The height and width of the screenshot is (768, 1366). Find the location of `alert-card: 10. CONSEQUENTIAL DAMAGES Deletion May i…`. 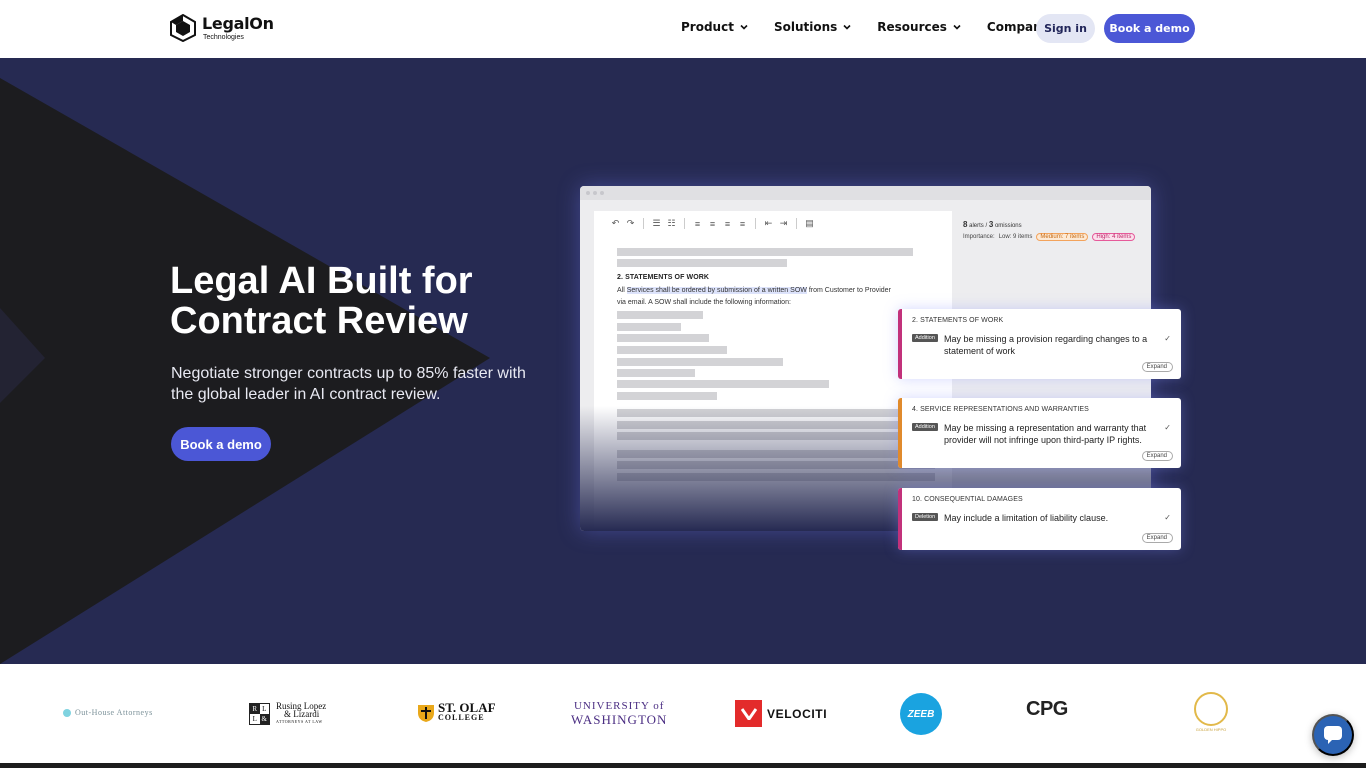

alert-card: 10. CONSEQUENTIAL DAMAGES Deletion May i… is located at coordinates (1039, 519).